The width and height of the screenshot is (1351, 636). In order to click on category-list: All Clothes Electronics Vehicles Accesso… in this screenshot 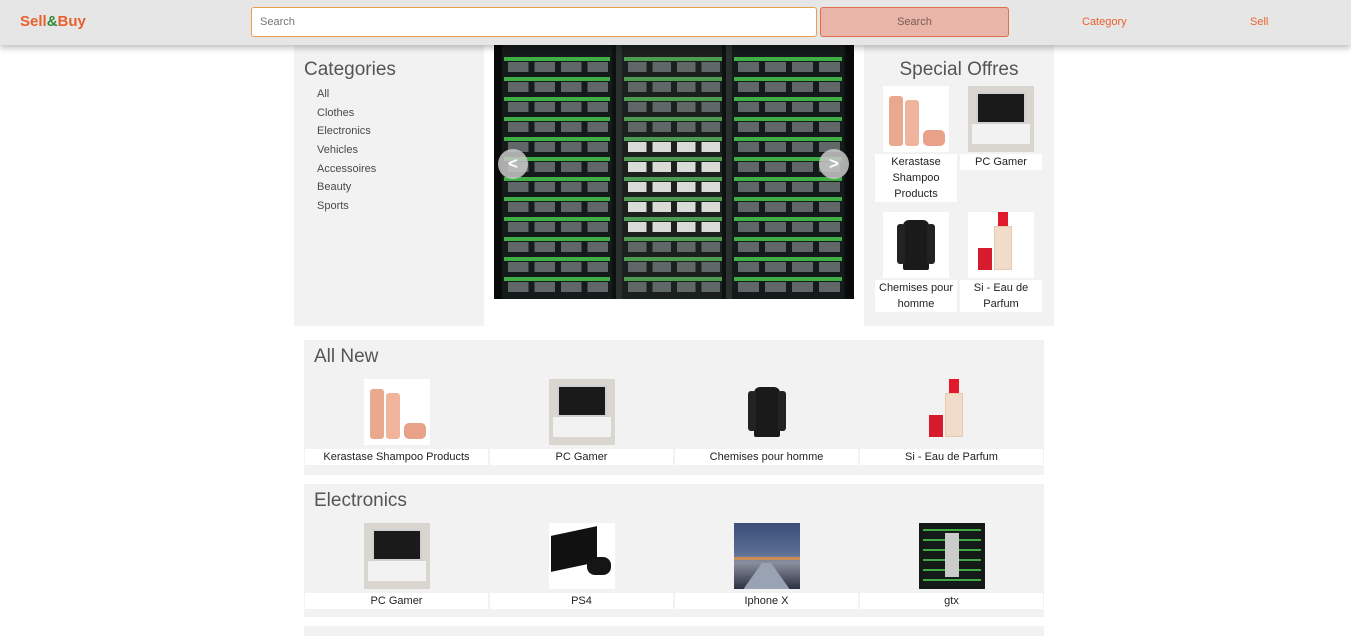, I will do `click(346, 152)`.